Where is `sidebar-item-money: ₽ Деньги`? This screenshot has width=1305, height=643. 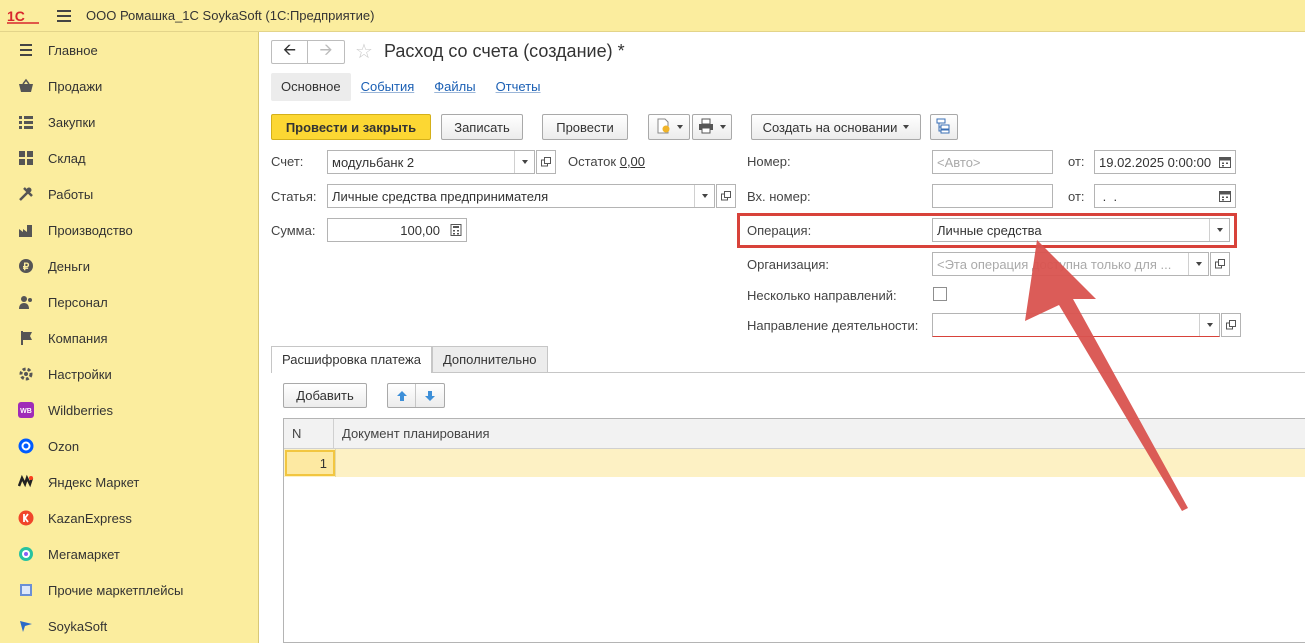 sidebar-item-money: ₽ Деньги is located at coordinates (129, 266).